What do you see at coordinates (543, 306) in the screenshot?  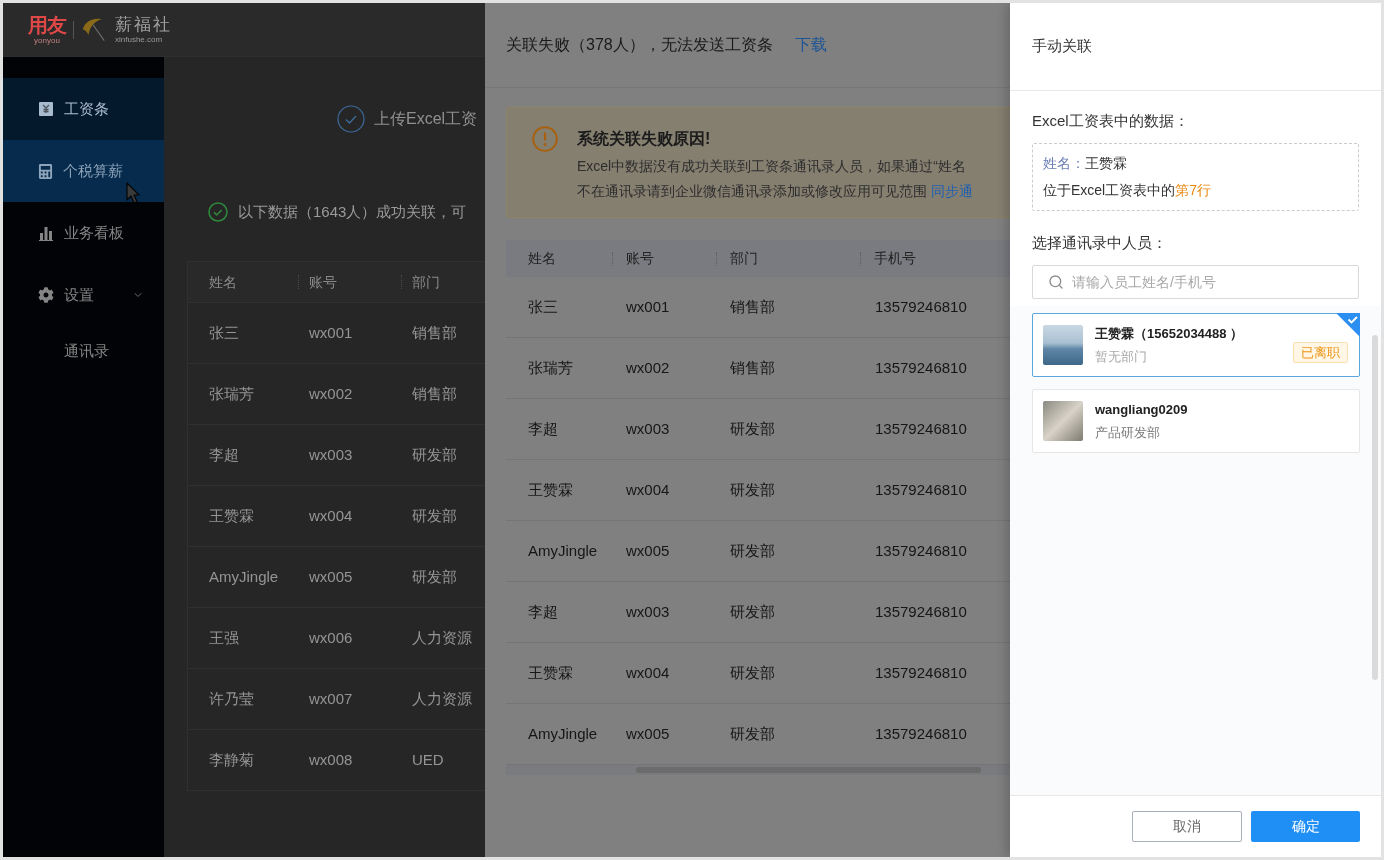 I see `table-cell: 张三` at bounding box center [543, 306].